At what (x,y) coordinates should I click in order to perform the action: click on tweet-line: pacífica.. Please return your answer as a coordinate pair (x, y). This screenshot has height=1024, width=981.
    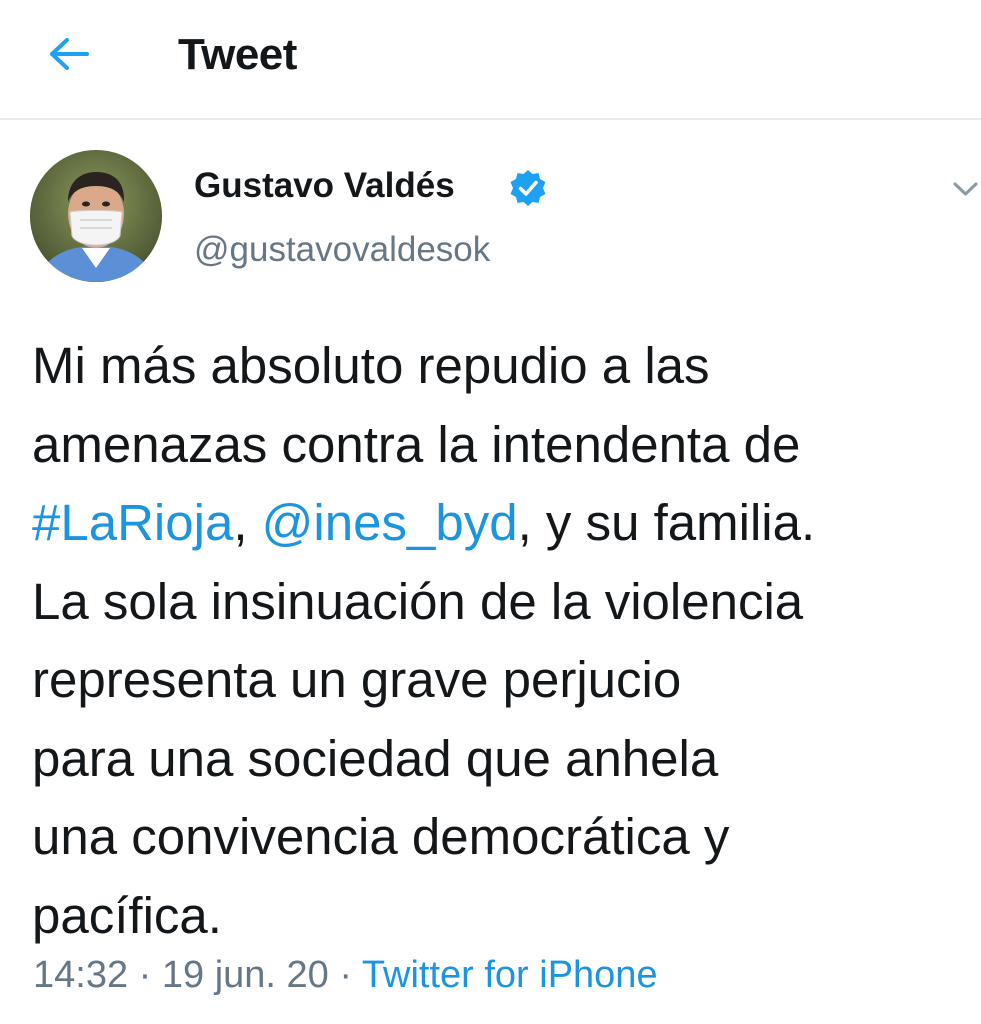
    Looking at the image, I should click on (127, 915).